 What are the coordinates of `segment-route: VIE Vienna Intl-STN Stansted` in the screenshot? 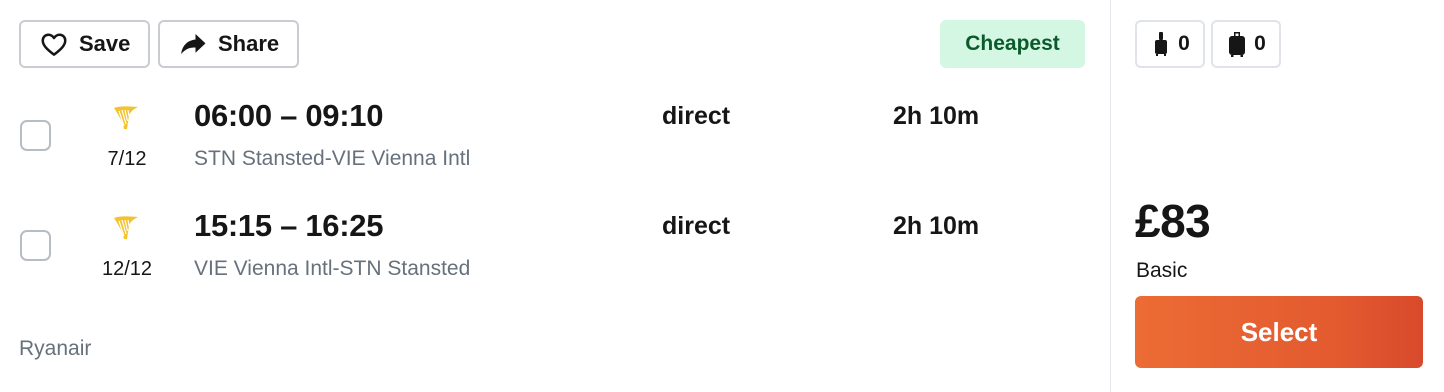 It's located at (332, 268).